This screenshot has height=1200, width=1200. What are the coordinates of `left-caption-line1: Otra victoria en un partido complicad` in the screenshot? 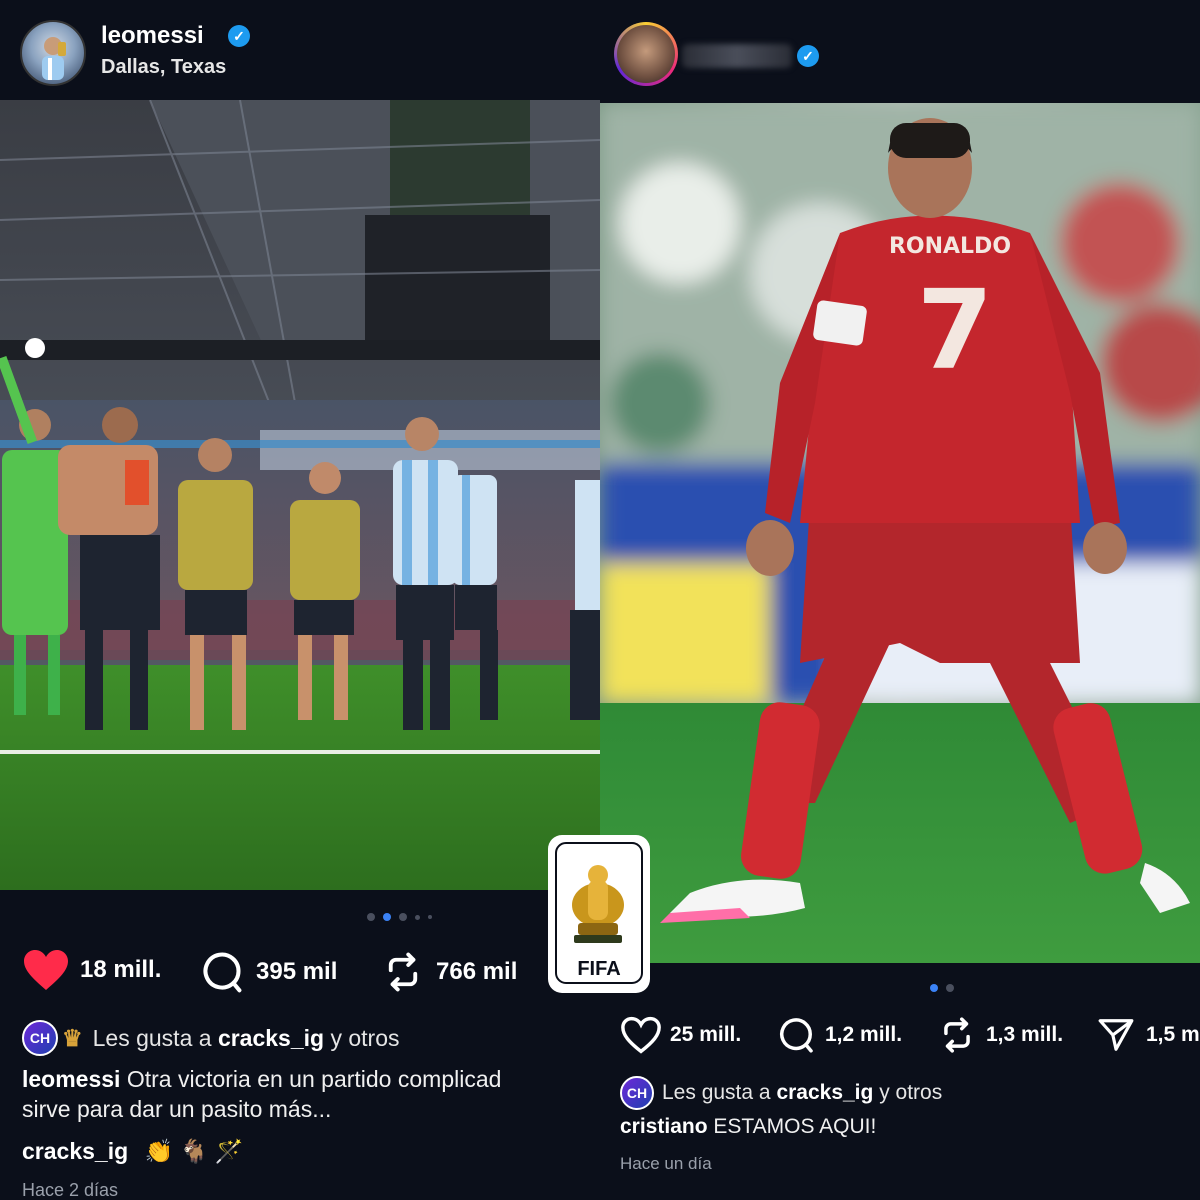 It's located at (314, 1079).